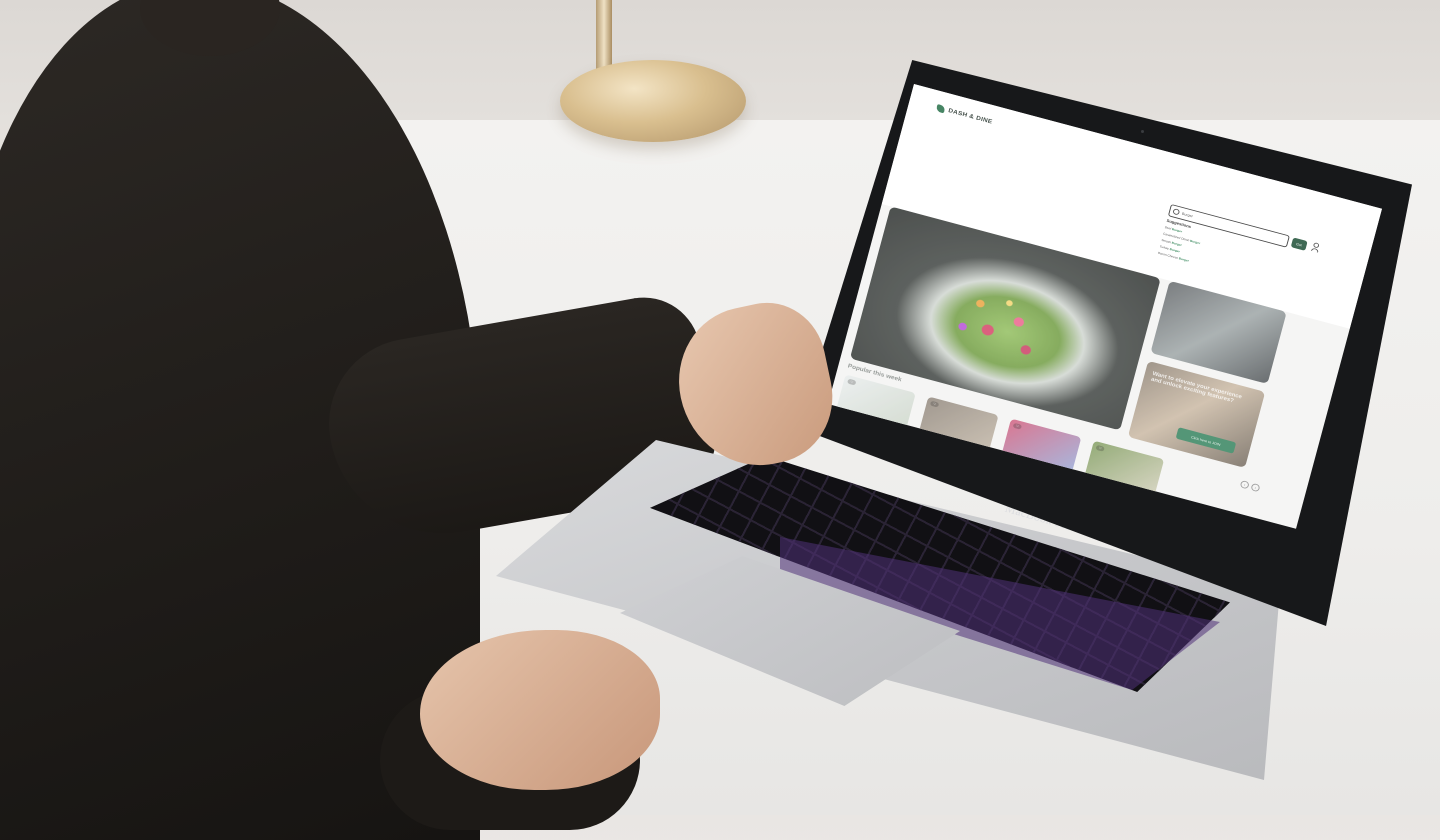 This screenshot has height=840, width=1440. I want to click on lamp-base, so click(653, 101).